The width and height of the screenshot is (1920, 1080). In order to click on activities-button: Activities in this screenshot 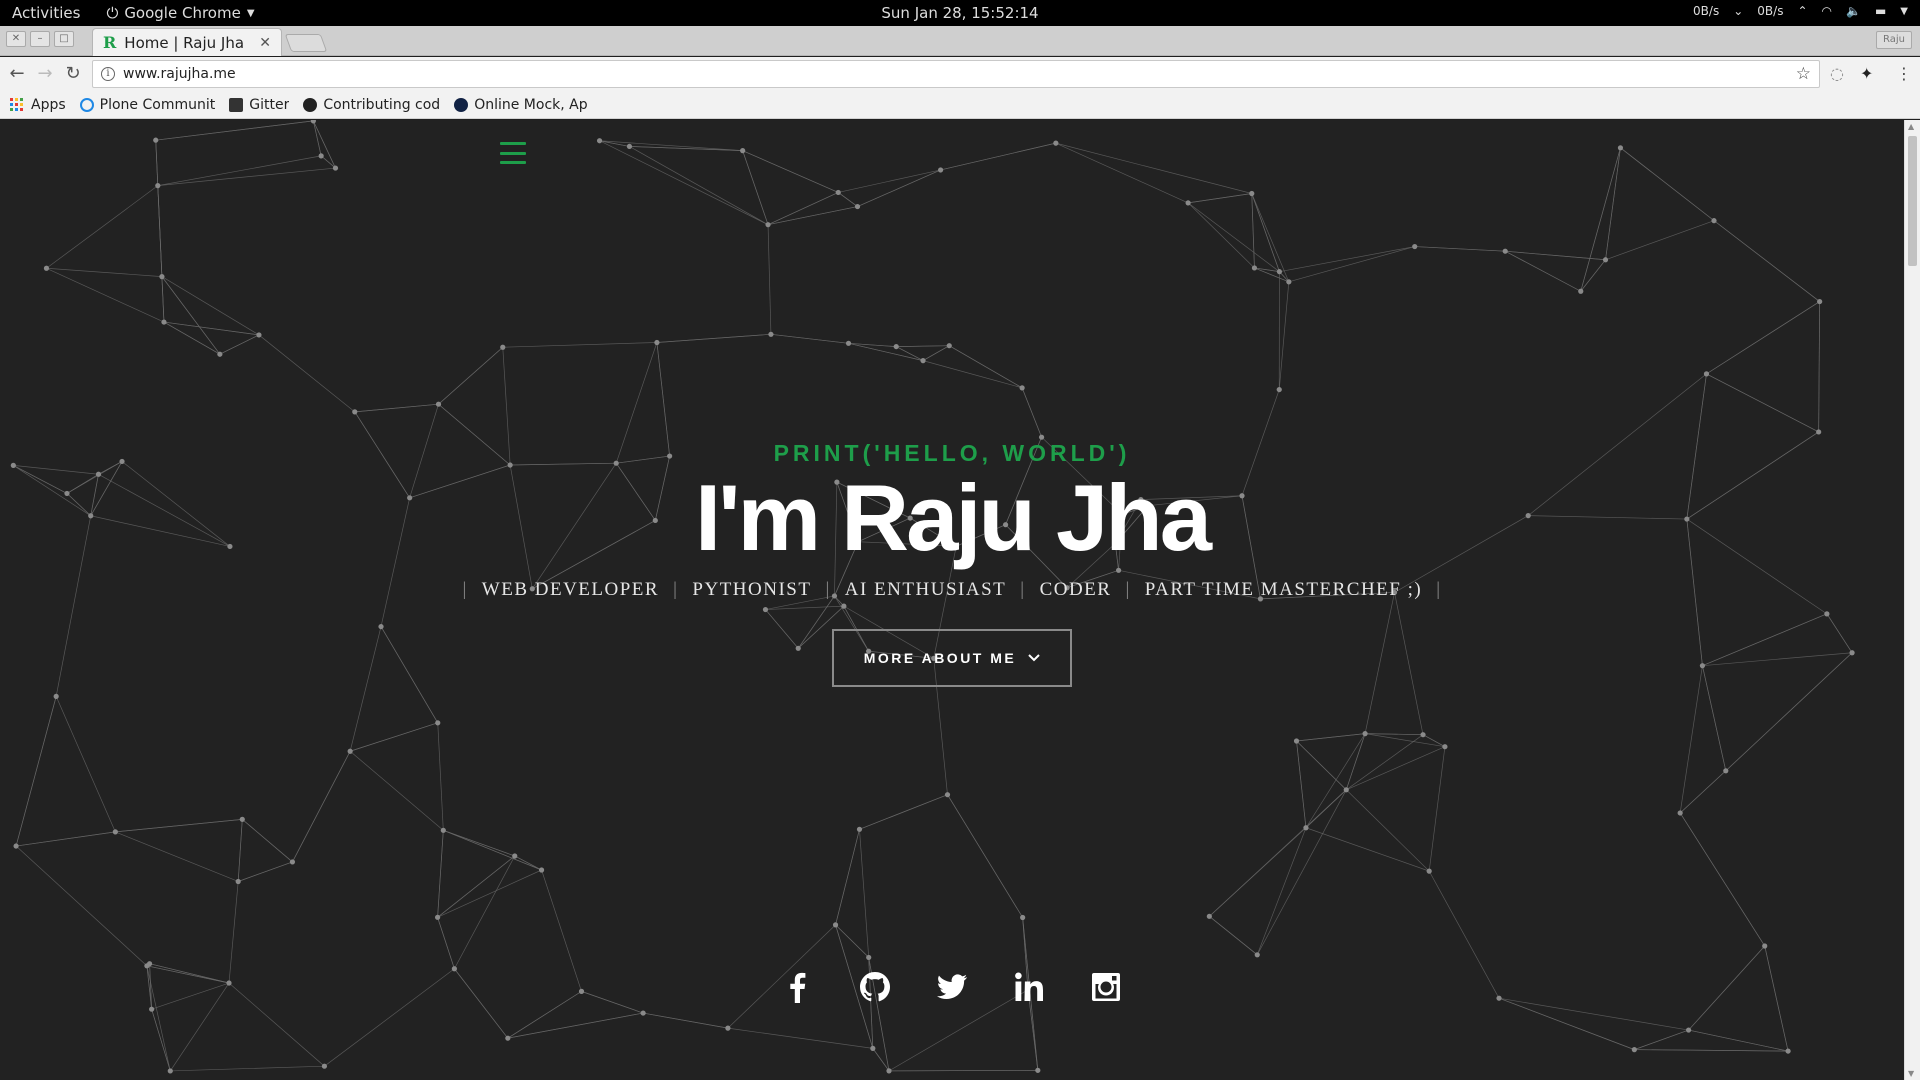, I will do `click(46, 13)`.